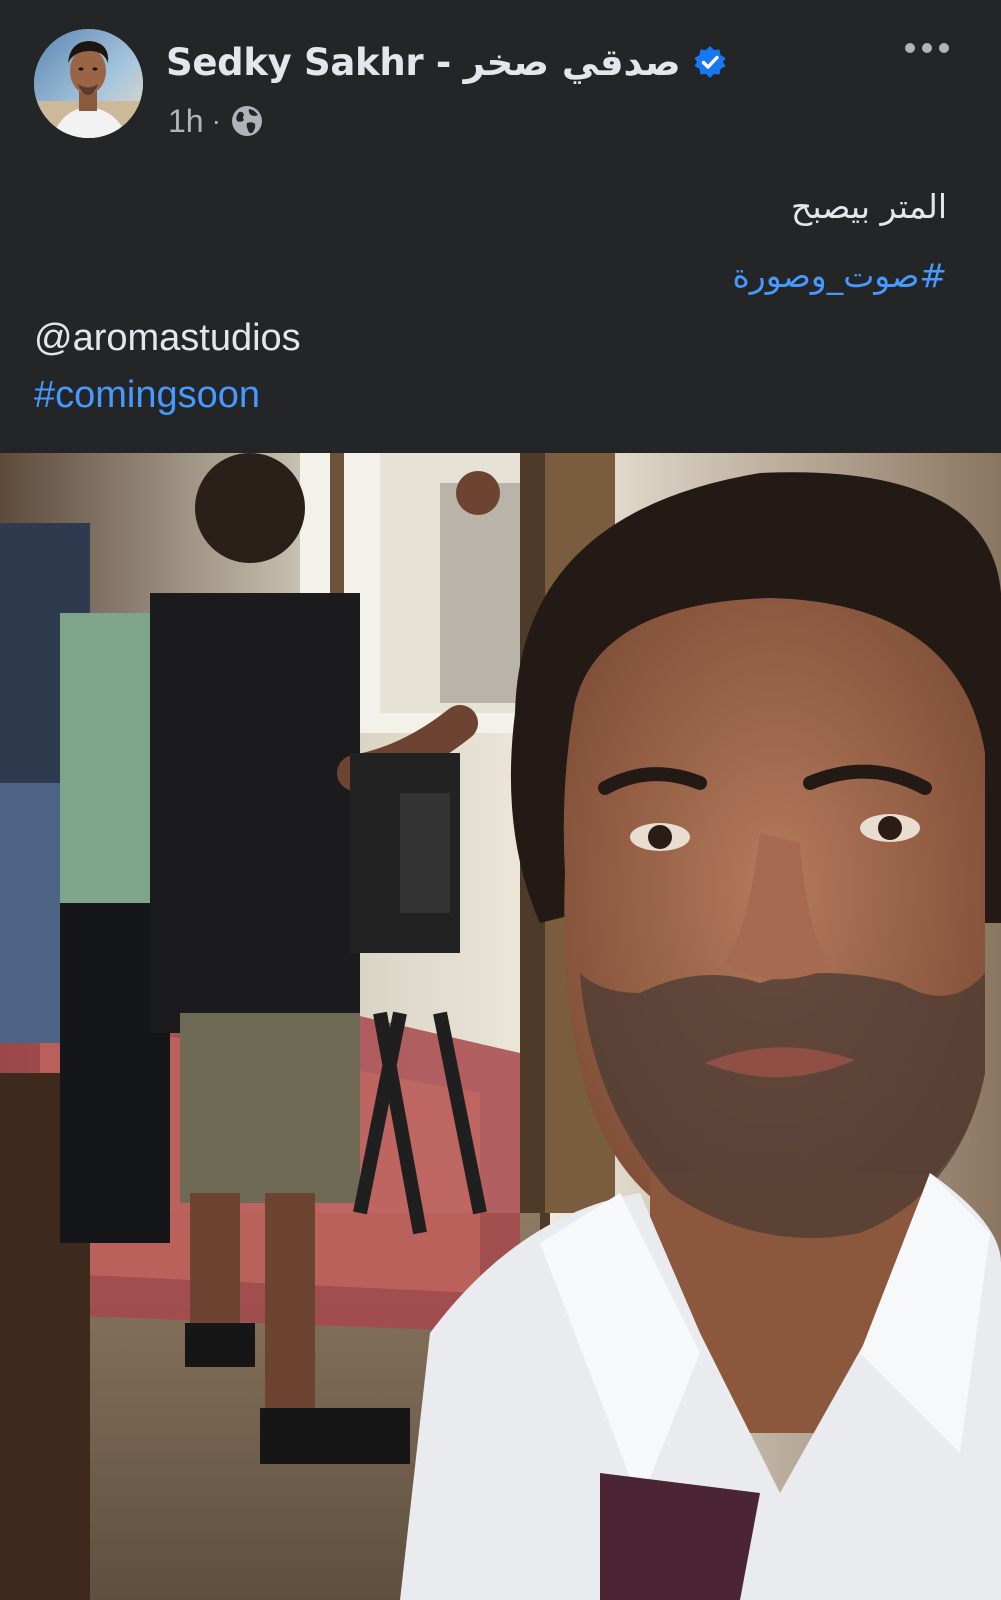 This screenshot has height=1600, width=1001. I want to click on more-horizontal-icon, so click(927, 48).